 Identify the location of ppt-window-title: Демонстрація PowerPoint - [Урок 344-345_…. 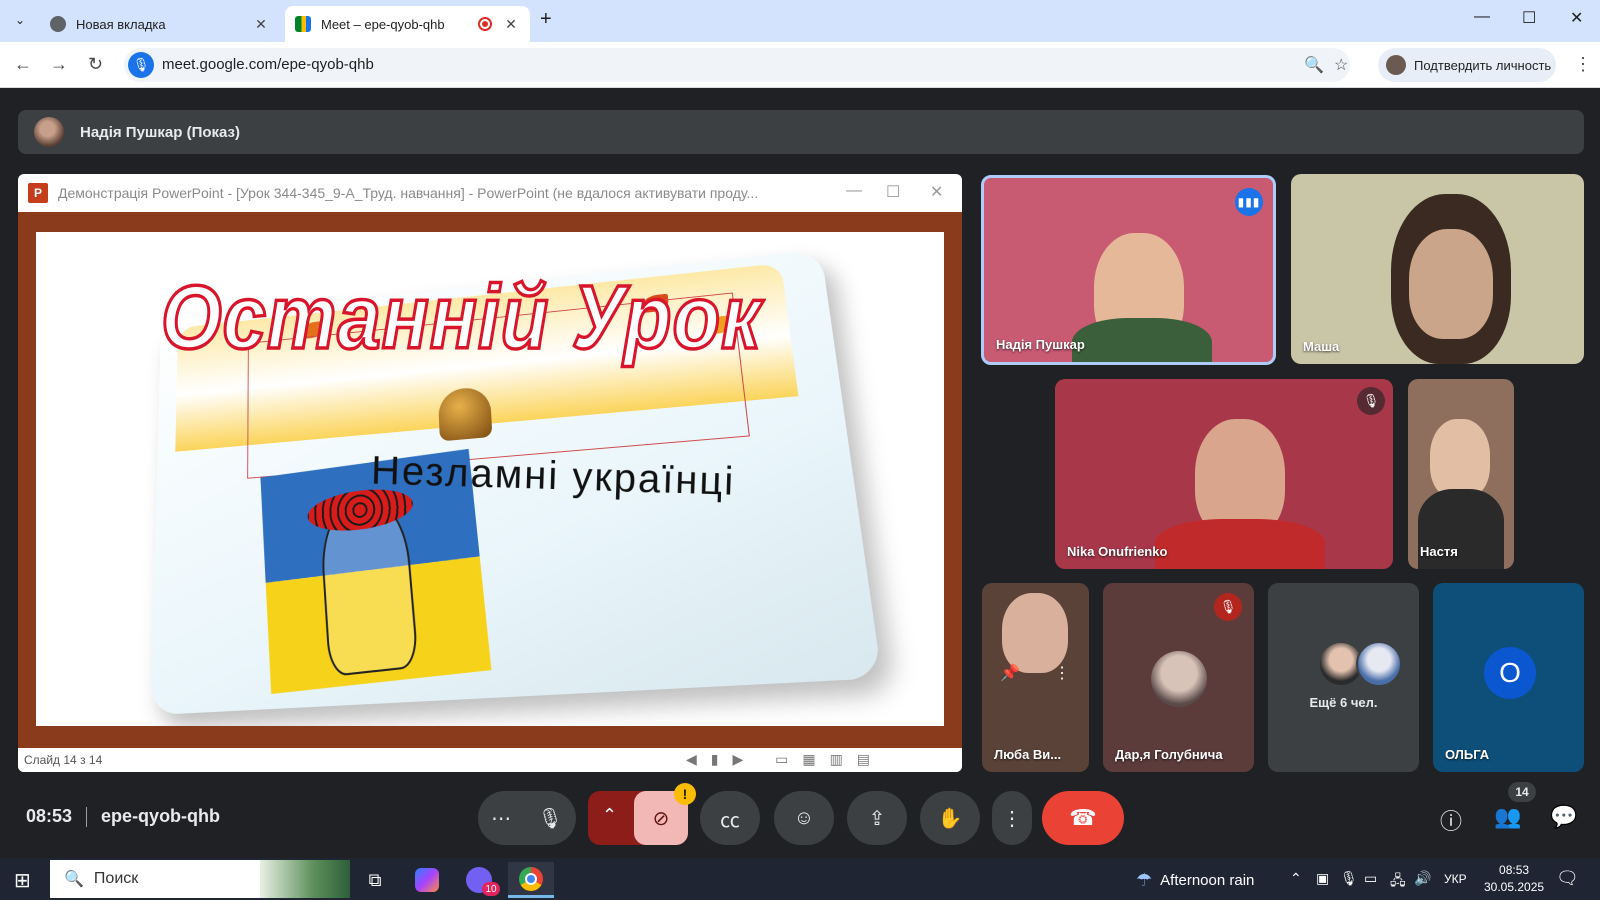
(408, 193).